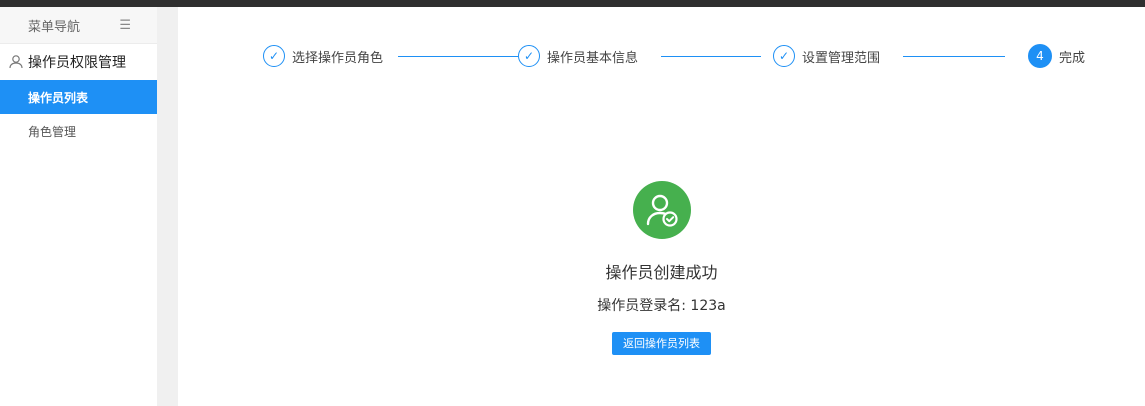 This screenshot has width=1145, height=406. What do you see at coordinates (167, 206) in the screenshot?
I see `content-gutter` at bounding box center [167, 206].